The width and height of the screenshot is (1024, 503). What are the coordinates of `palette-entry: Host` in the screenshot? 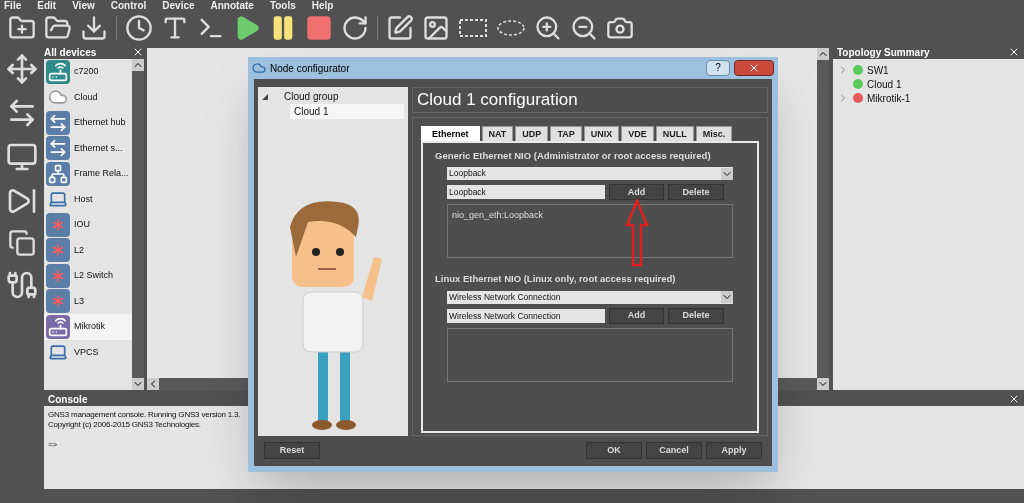 It's located at (88, 199).